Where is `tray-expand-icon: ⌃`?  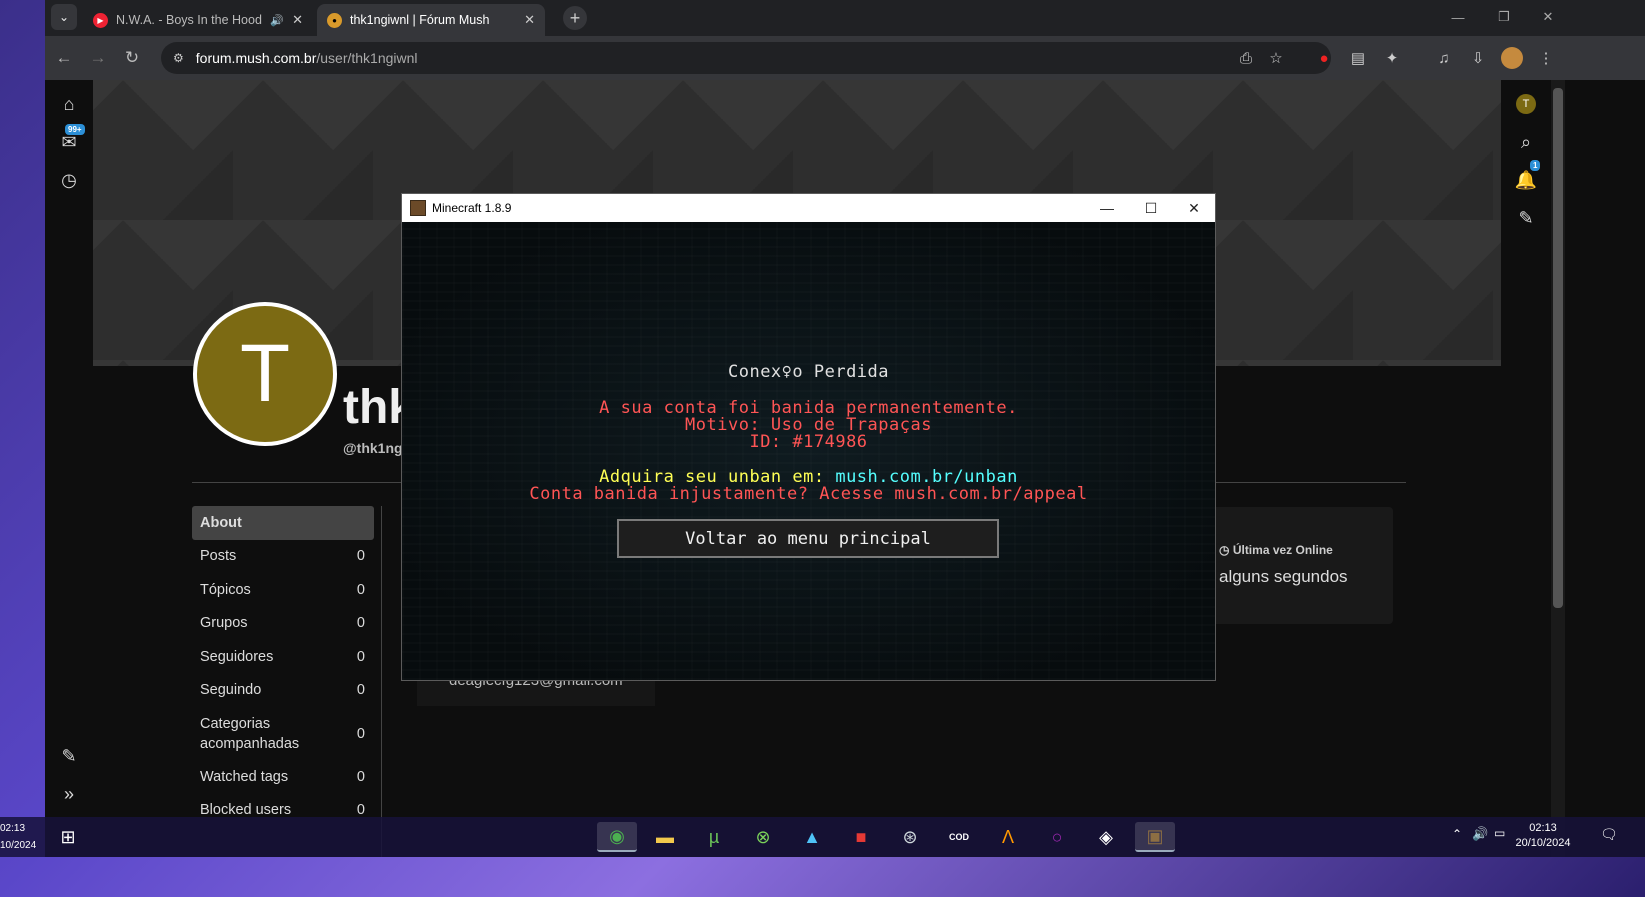 tray-expand-icon: ⌃ is located at coordinates (1457, 834).